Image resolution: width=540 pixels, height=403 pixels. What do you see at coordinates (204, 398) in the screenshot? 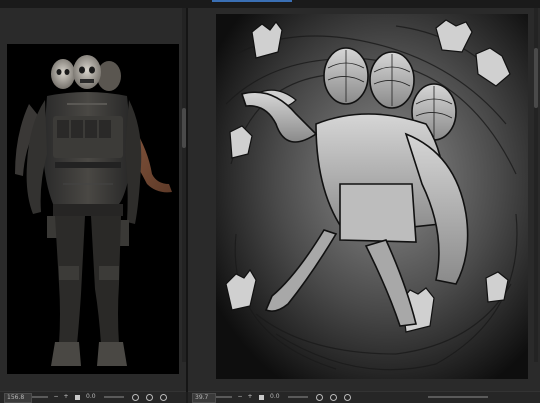
I see `zoom-level-field: 39.7` at bounding box center [204, 398].